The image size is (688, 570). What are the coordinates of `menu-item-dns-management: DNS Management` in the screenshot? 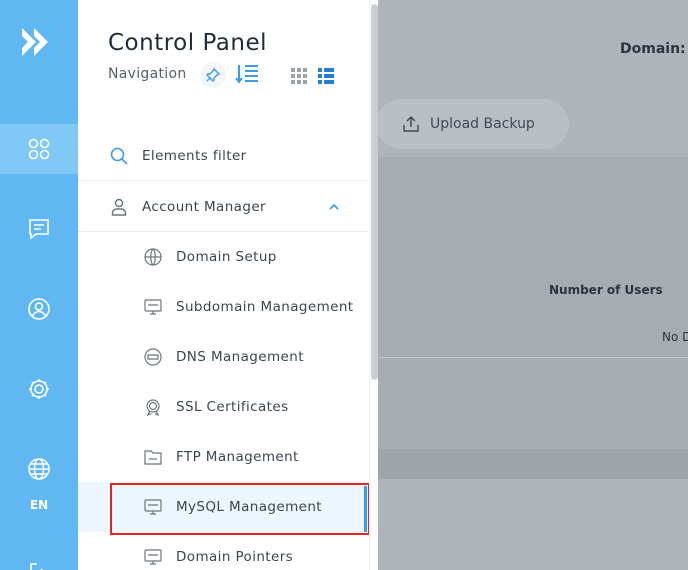 It's located at (223, 357).